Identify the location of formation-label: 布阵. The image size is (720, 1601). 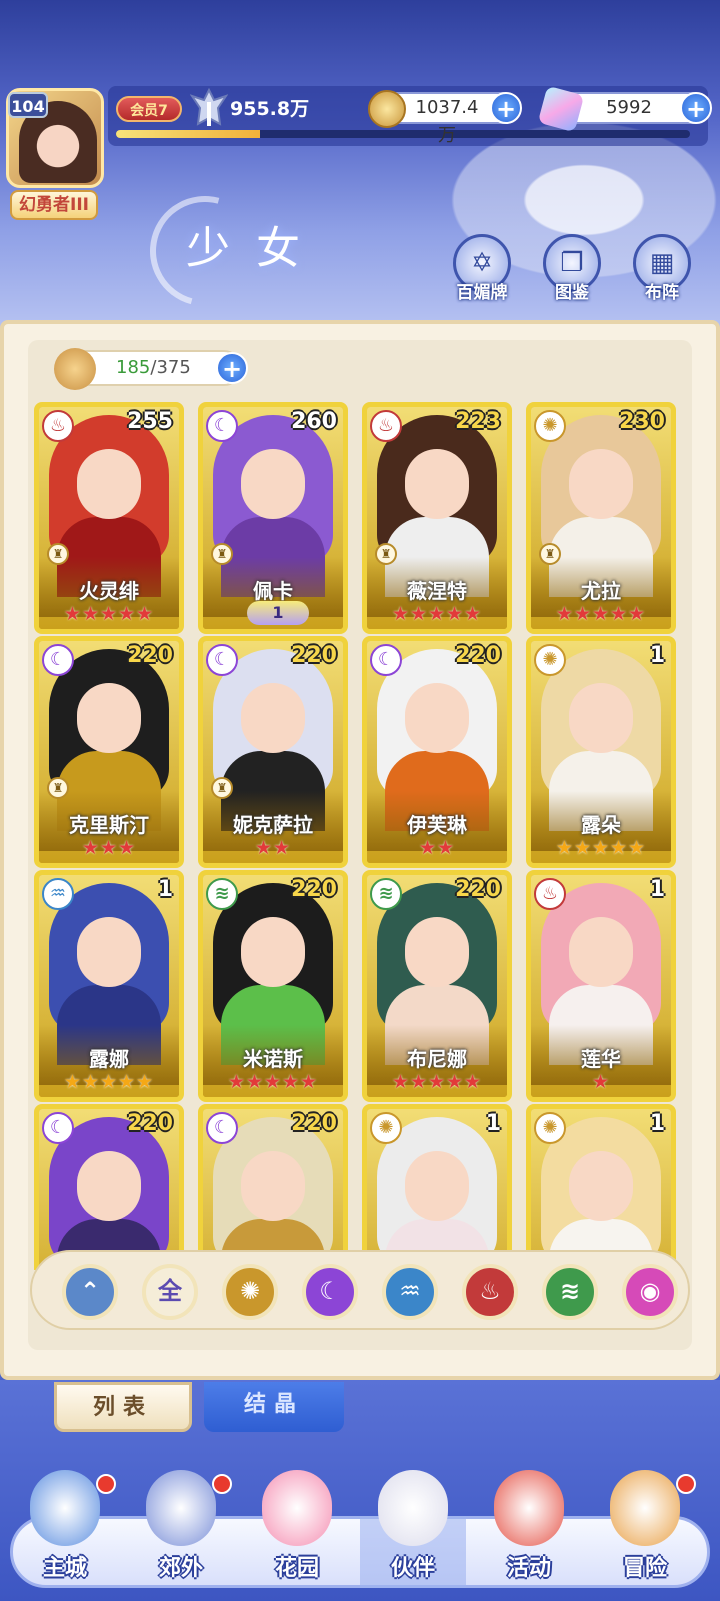
(662, 293).